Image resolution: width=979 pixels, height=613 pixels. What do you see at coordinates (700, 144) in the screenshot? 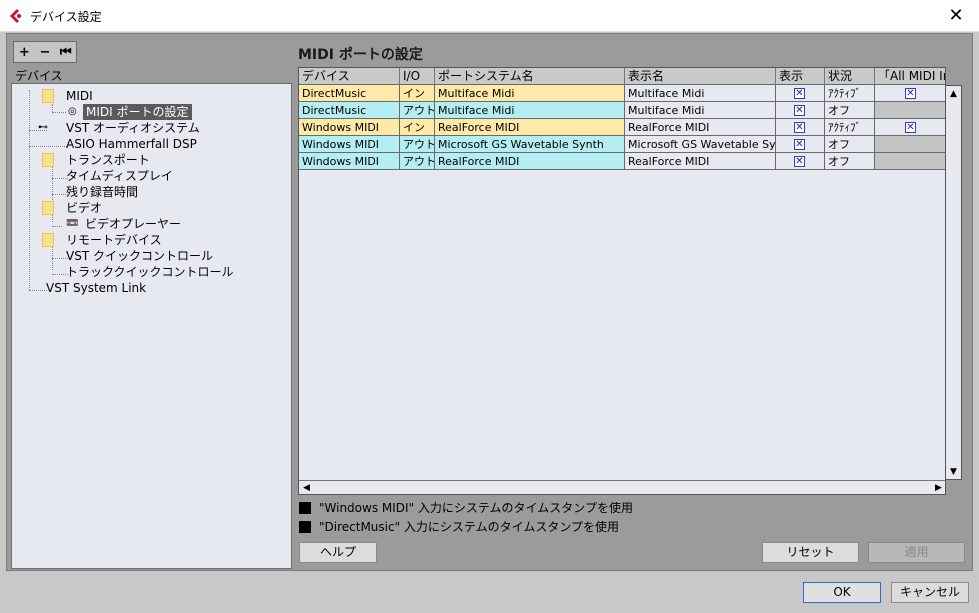
I see `display-cell: Microsoft GS Wavetable Synt` at bounding box center [700, 144].